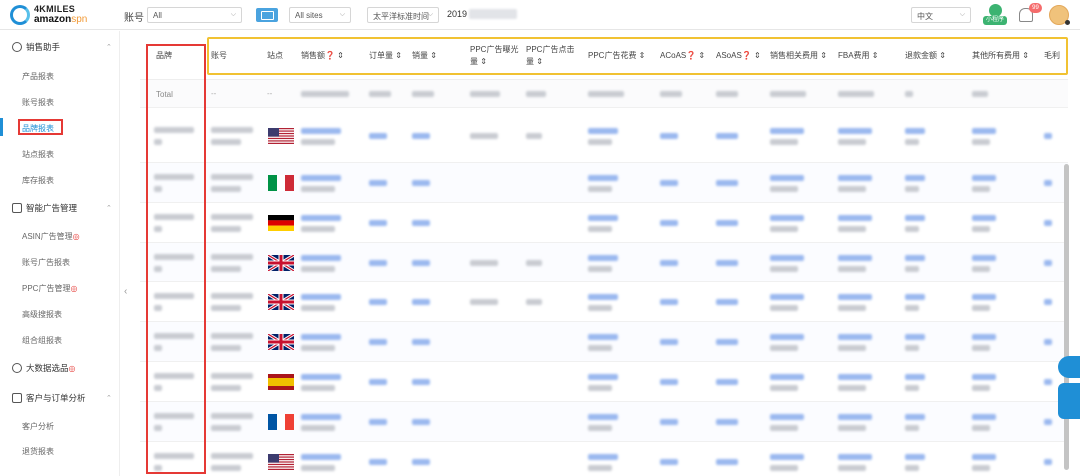 The image size is (1080, 476). I want to click on account-select: All ⌵, so click(194, 15).